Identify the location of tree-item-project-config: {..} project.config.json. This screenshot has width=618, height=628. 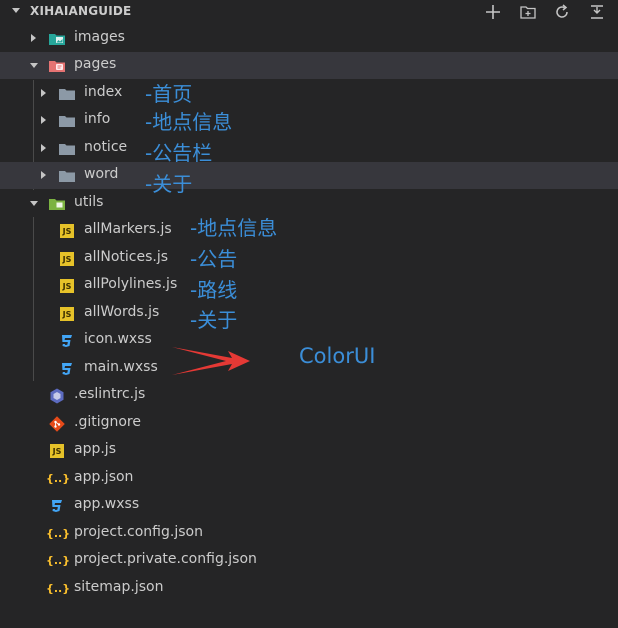
(309, 533).